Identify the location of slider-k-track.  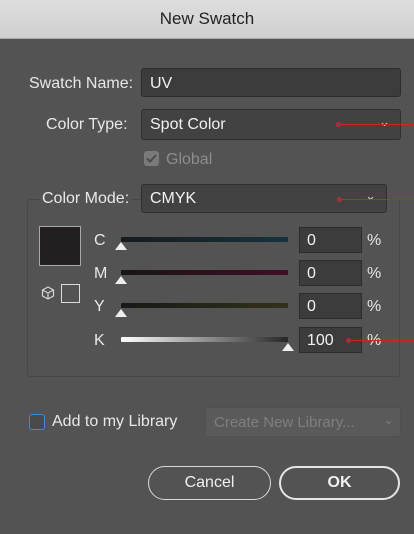
(204, 339).